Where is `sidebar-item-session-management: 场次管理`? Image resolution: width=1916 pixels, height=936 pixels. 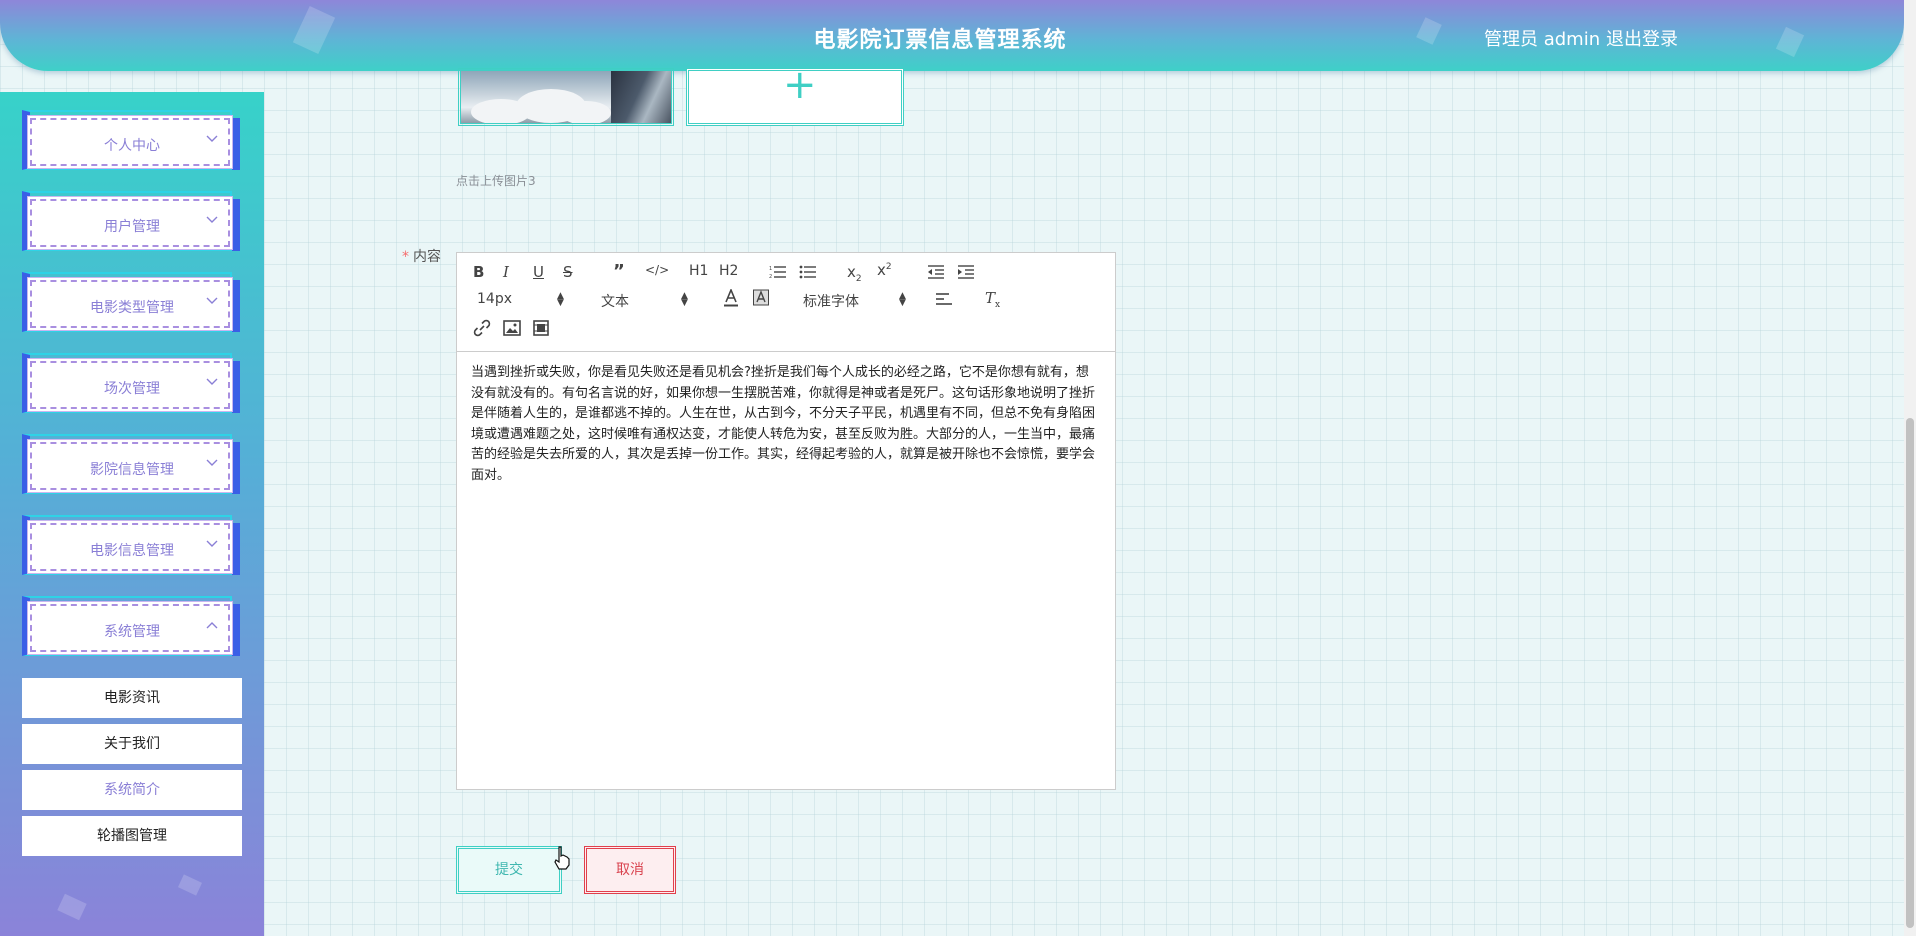 sidebar-item-session-management: 场次管理 is located at coordinates (131, 387).